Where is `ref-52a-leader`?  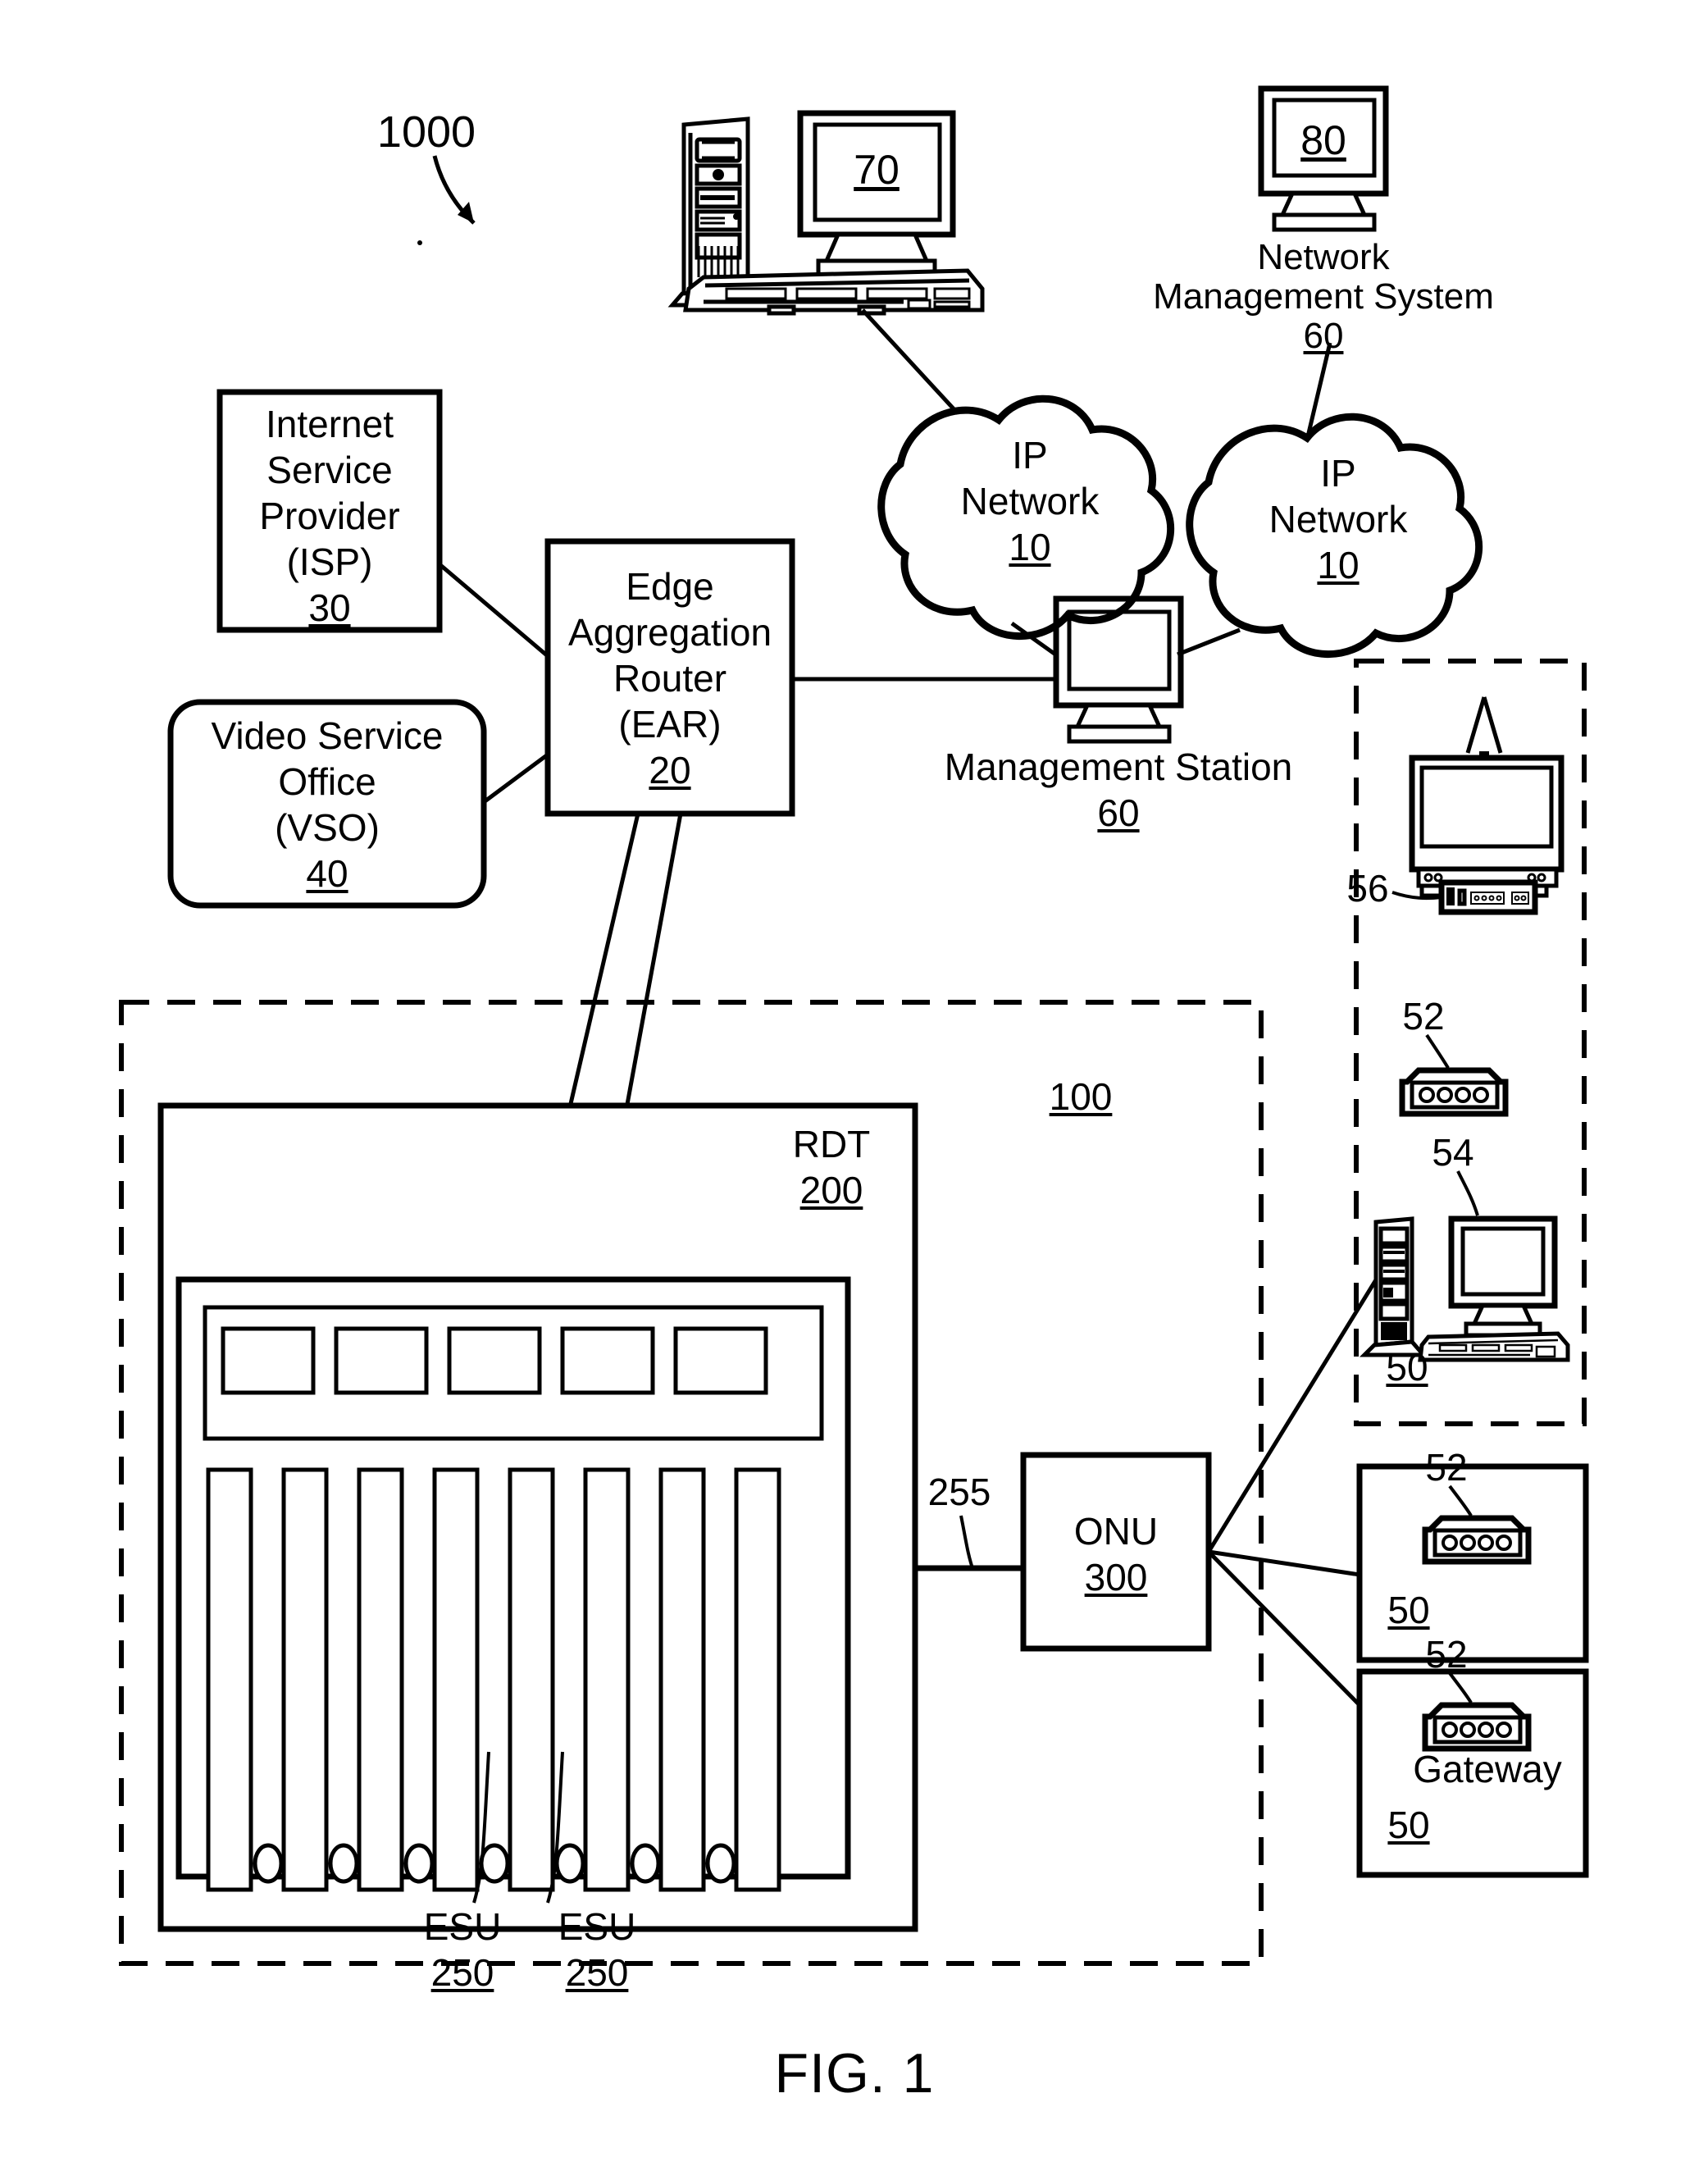 ref-52a-leader is located at coordinates (1437, 1051).